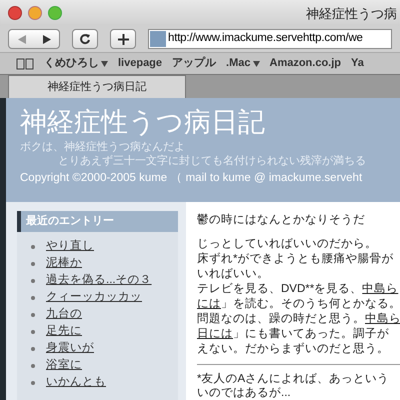 The image size is (400, 400). What do you see at coordinates (238, 63) in the screenshot?
I see `bookmark-item: .Mac` at bounding box center [238, 63].